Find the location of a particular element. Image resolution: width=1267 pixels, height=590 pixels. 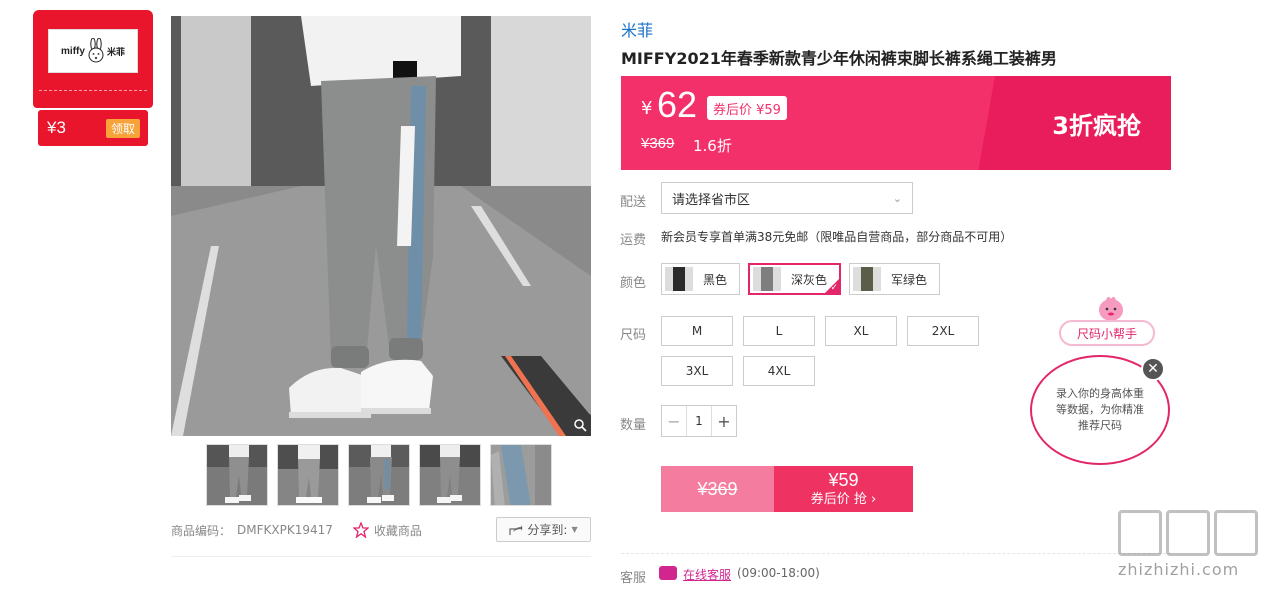

coupon-amount: ¥3 is located at coordinates (56, 127).